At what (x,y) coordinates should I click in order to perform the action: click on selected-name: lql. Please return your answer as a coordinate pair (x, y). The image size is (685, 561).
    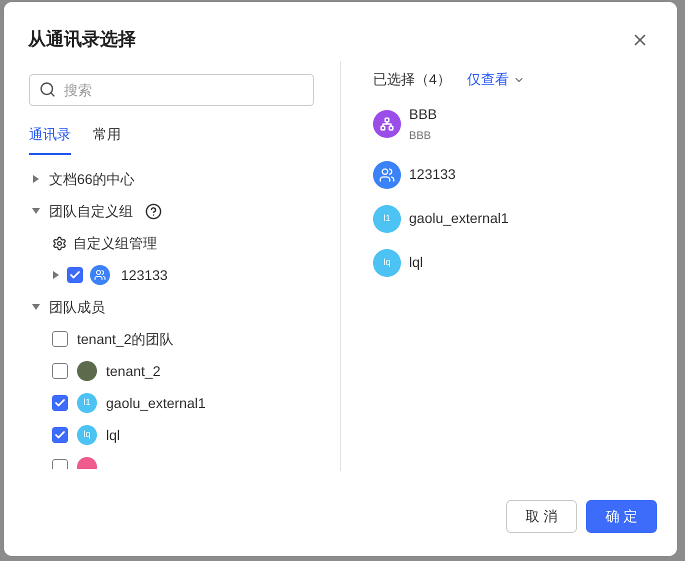
    Looking at the image, I should click on (416, 262).